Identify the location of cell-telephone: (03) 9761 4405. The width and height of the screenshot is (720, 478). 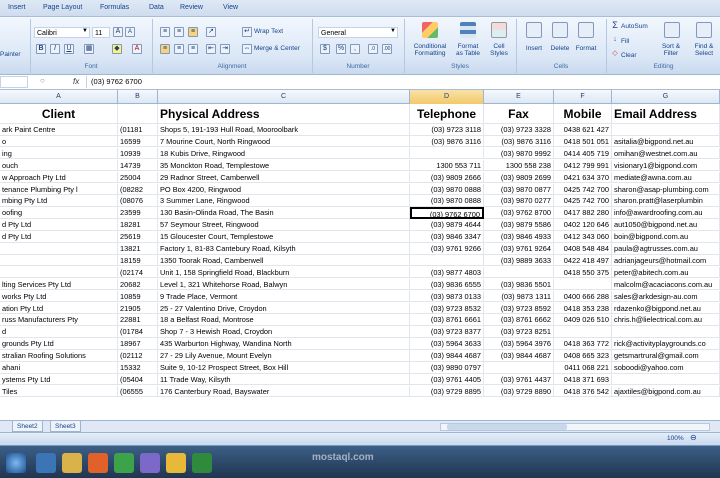
(447, 379).